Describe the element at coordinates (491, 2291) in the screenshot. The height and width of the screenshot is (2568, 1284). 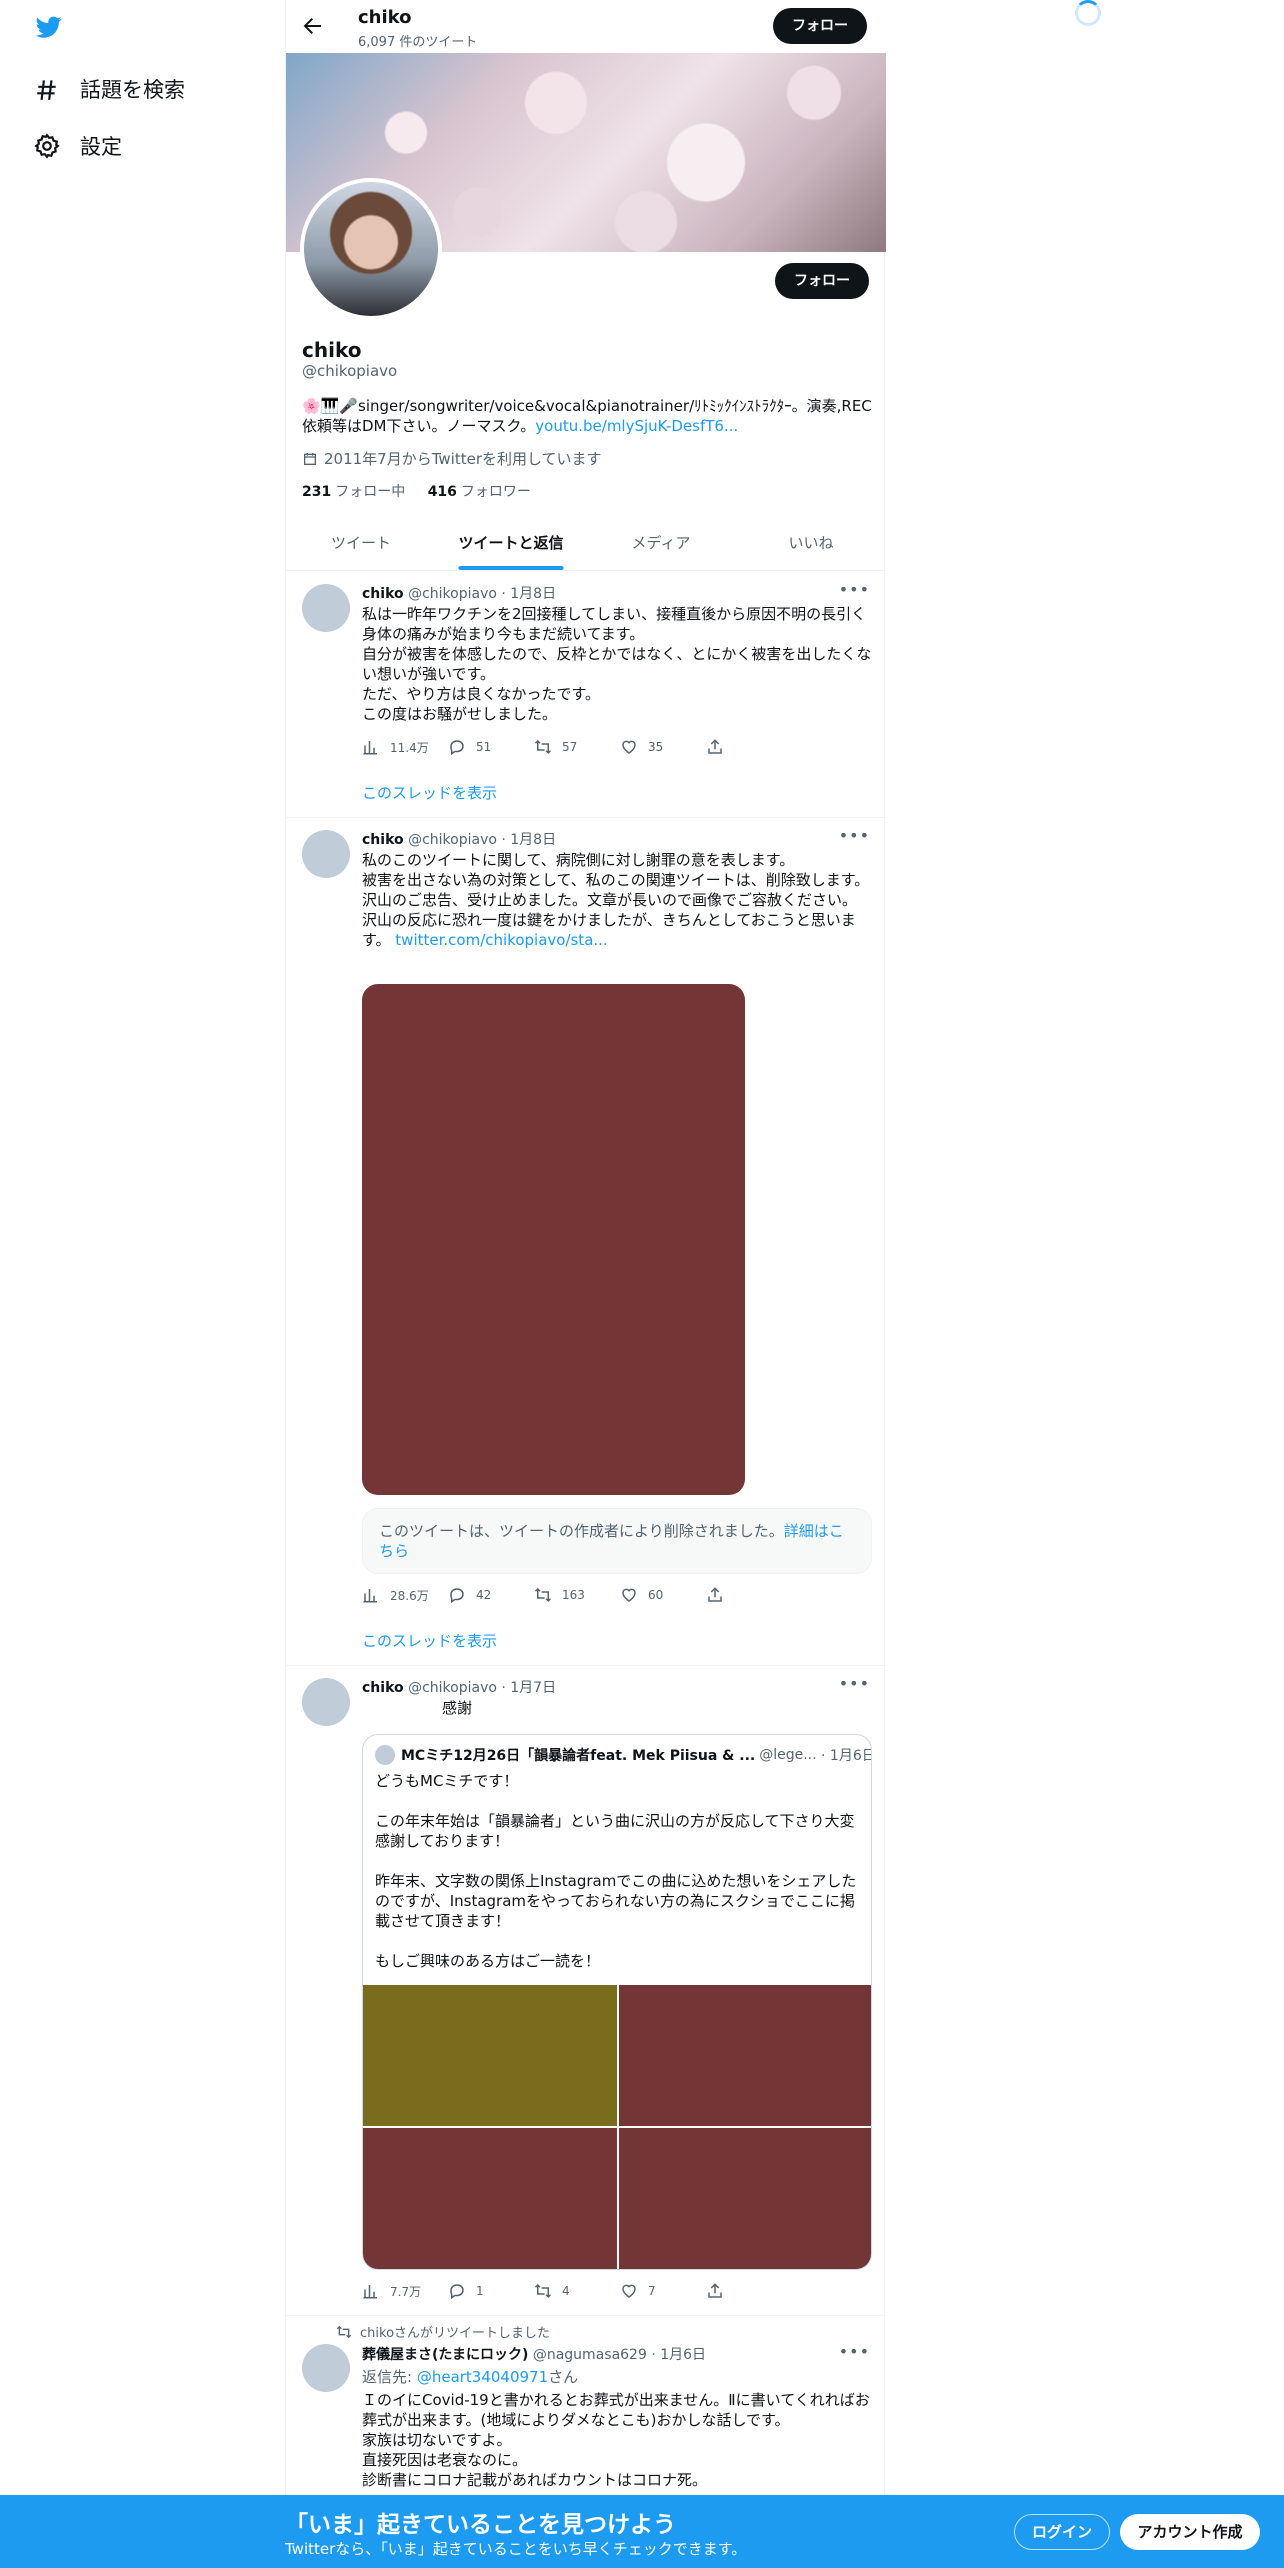
I see `reply-button: 1` at that location.